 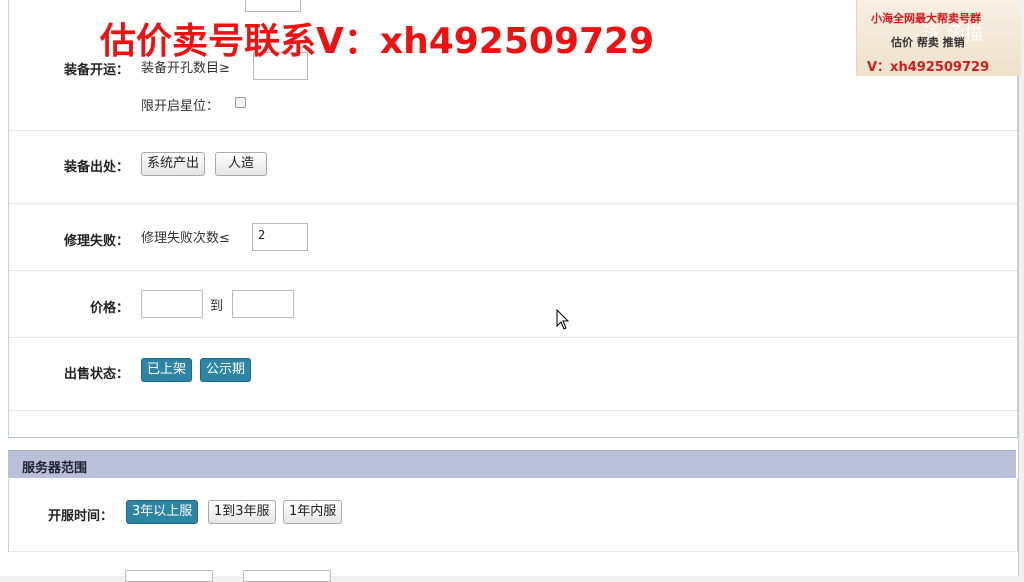 What do you see at coordinates (263, 304) in the screenshot?
I see `price-max-input` at bounding box center [263, 304].